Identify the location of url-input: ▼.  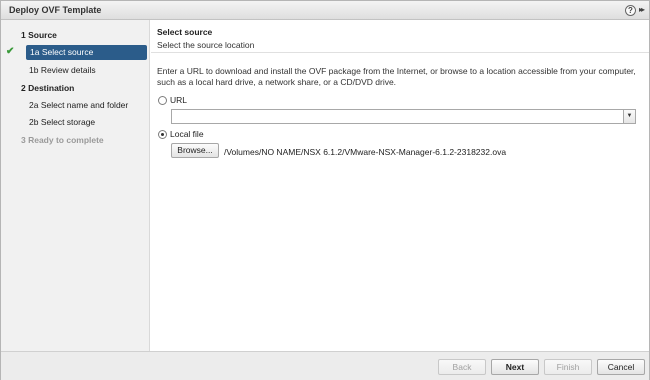
(403, 116).